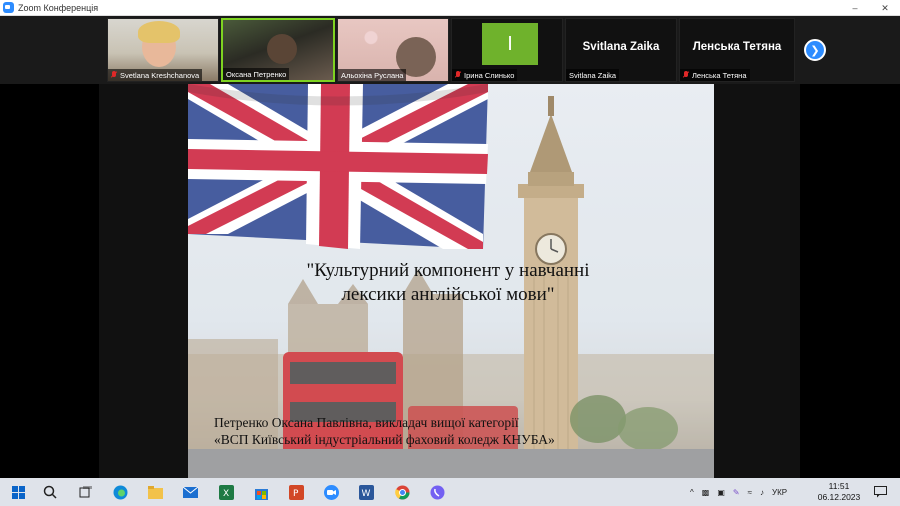 Image resolution: width=900 pixels, height=506 pixels. I want to click on svg-text: X, so click(226, 494).